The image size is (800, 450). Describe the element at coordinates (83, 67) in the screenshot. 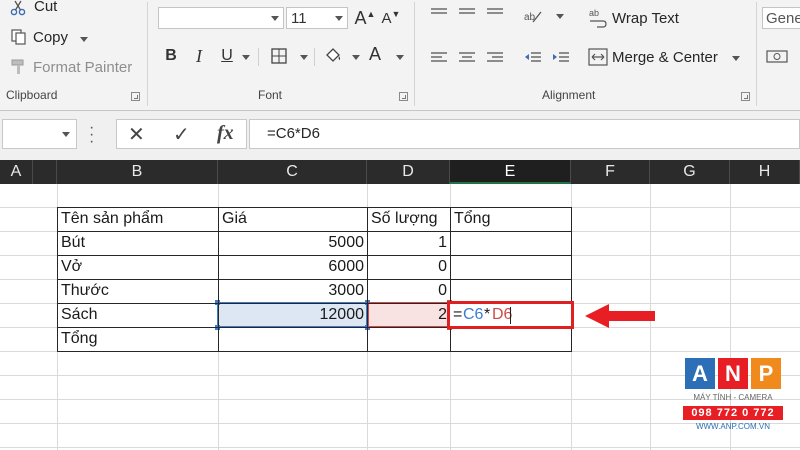

I see `format-painter-label: Format Painter` at that location.